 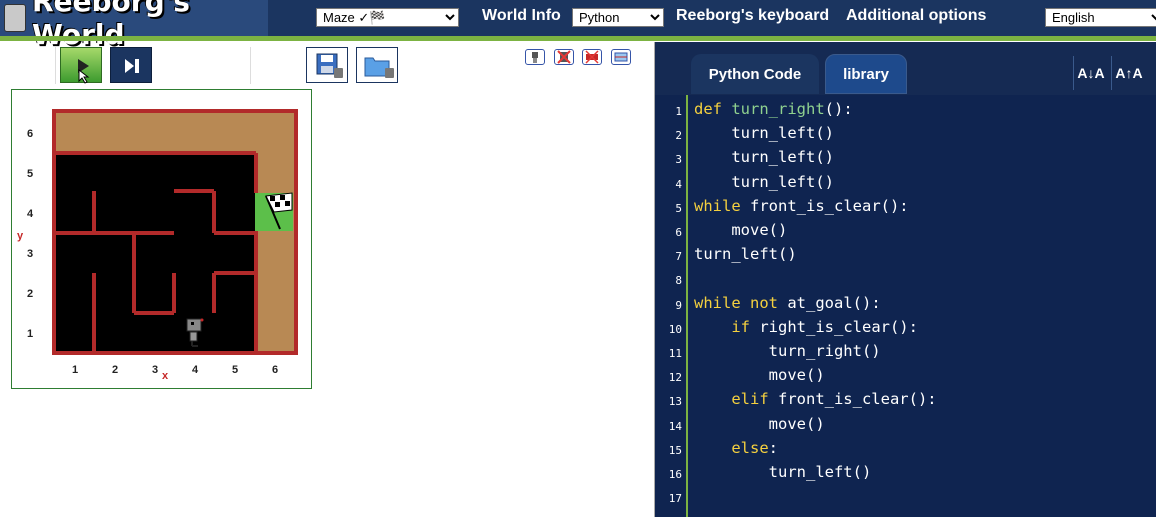 I want to click on x-tick-label: 6, so click(x=275, y=370).